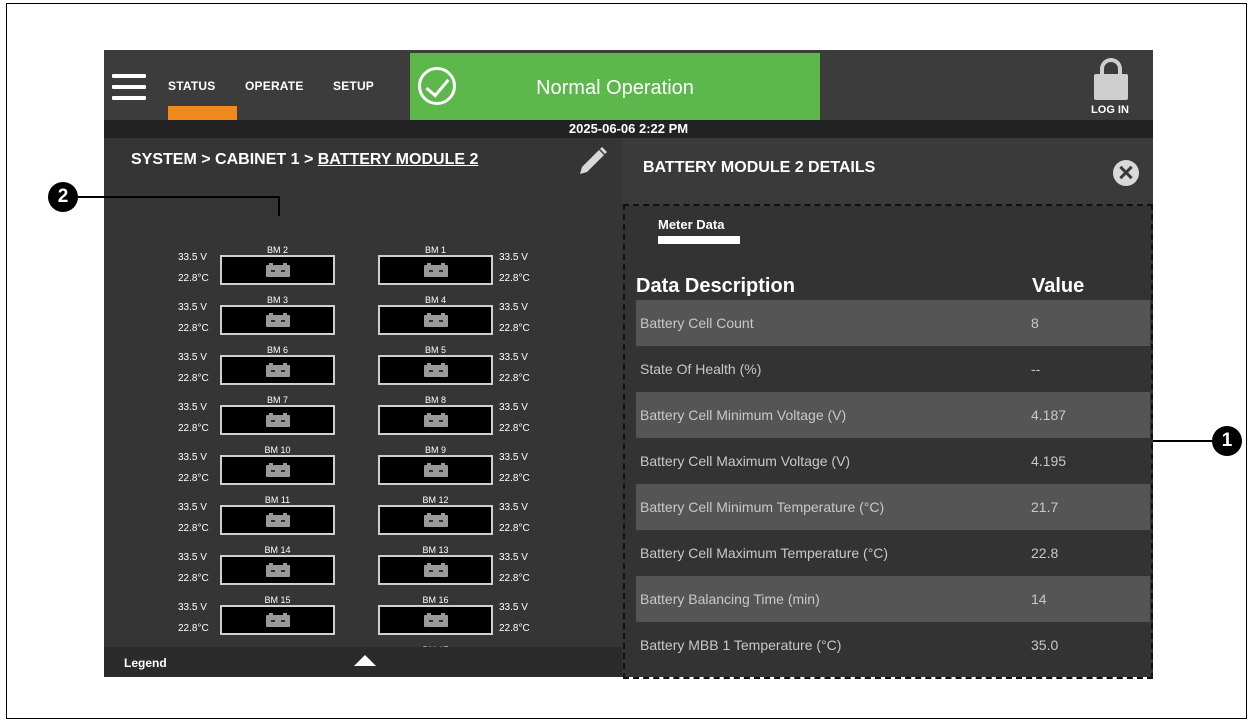 The width and height of the screenshot is (1253, 723). I want to click on battery-module-bm3: BM 3, so click(277, 315).